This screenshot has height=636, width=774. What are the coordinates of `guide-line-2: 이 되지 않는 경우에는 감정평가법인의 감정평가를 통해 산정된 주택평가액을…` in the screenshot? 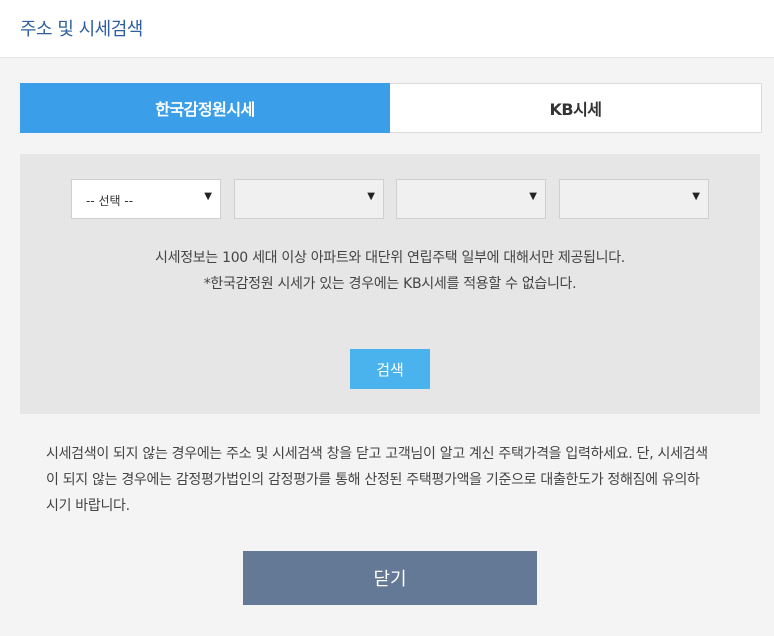 It's located at (373, 480).